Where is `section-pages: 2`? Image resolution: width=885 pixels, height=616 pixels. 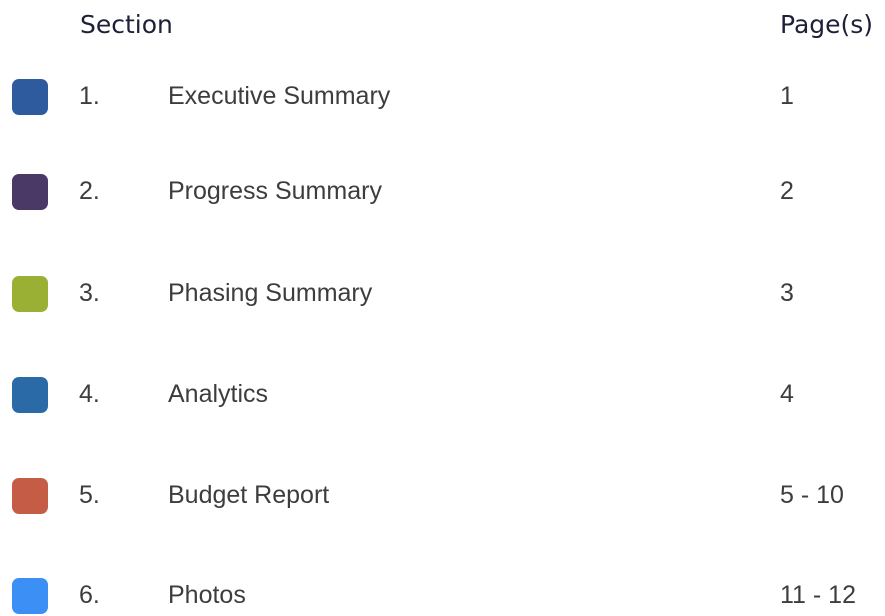 section-pages: 2 is located at coordinates (787, 191).